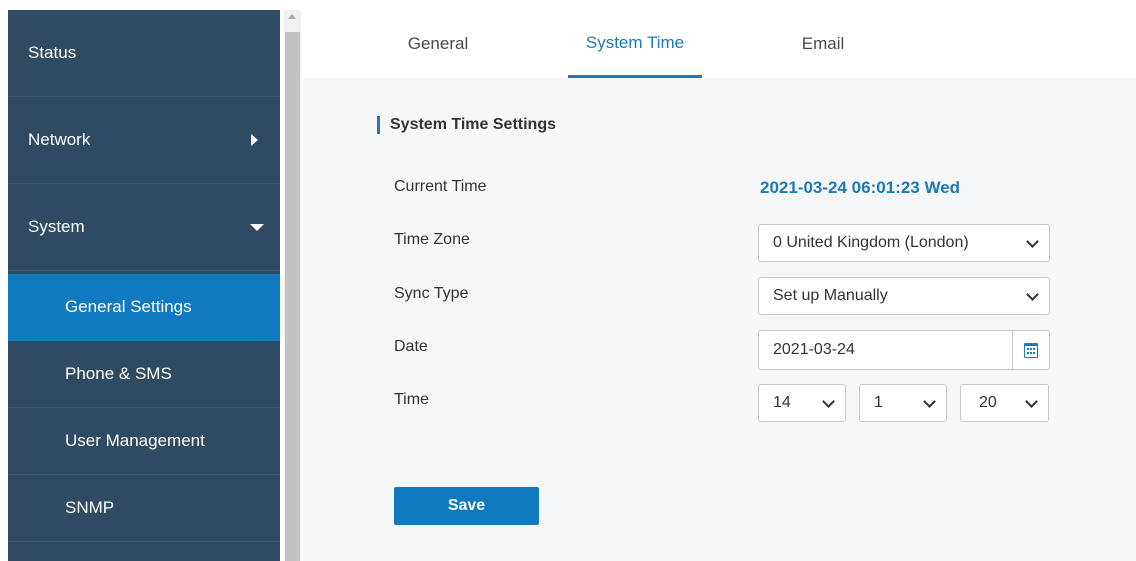 The image size is (1136, 561). I want to click on time-hour-value: 14, so click(782, 402).